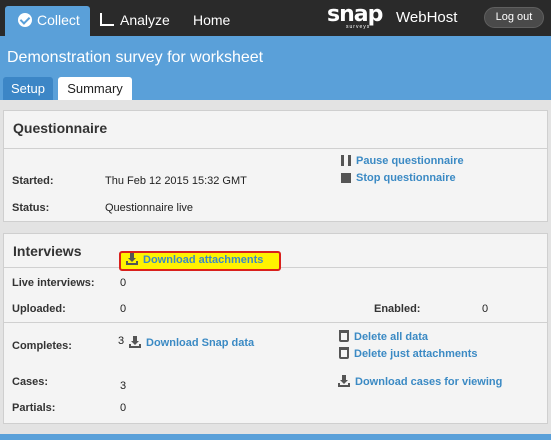 This screenshot has height=440, width=551. I want to click on uploaded-label: Uploaded:, so click(39, 309).